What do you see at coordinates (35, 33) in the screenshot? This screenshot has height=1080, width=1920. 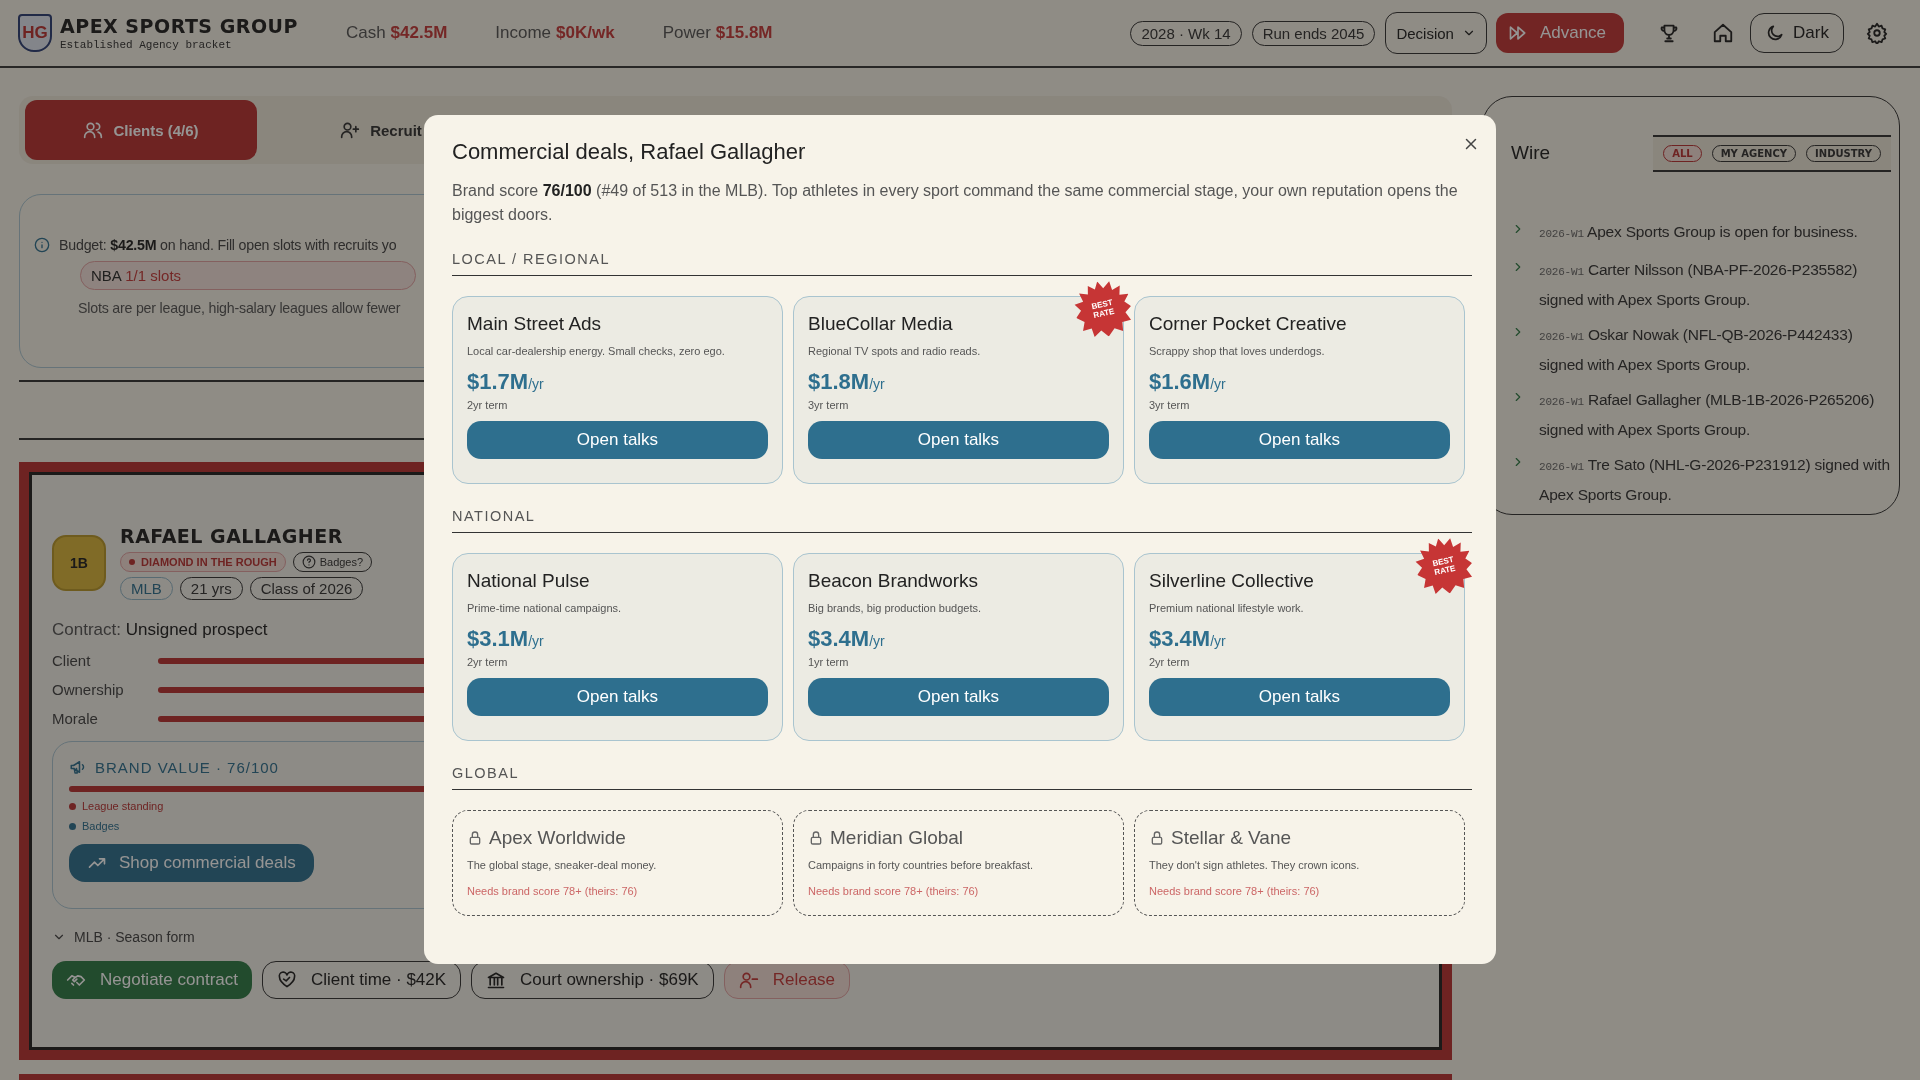 I see `shield-logo: HG` at bounding box center [35, 33].